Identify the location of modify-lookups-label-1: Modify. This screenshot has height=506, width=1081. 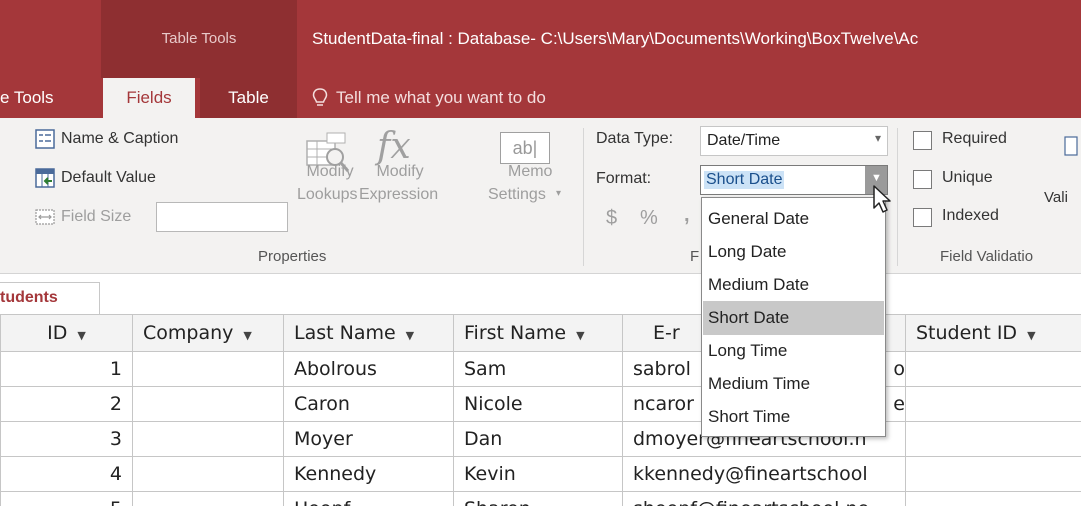
(330, 171).